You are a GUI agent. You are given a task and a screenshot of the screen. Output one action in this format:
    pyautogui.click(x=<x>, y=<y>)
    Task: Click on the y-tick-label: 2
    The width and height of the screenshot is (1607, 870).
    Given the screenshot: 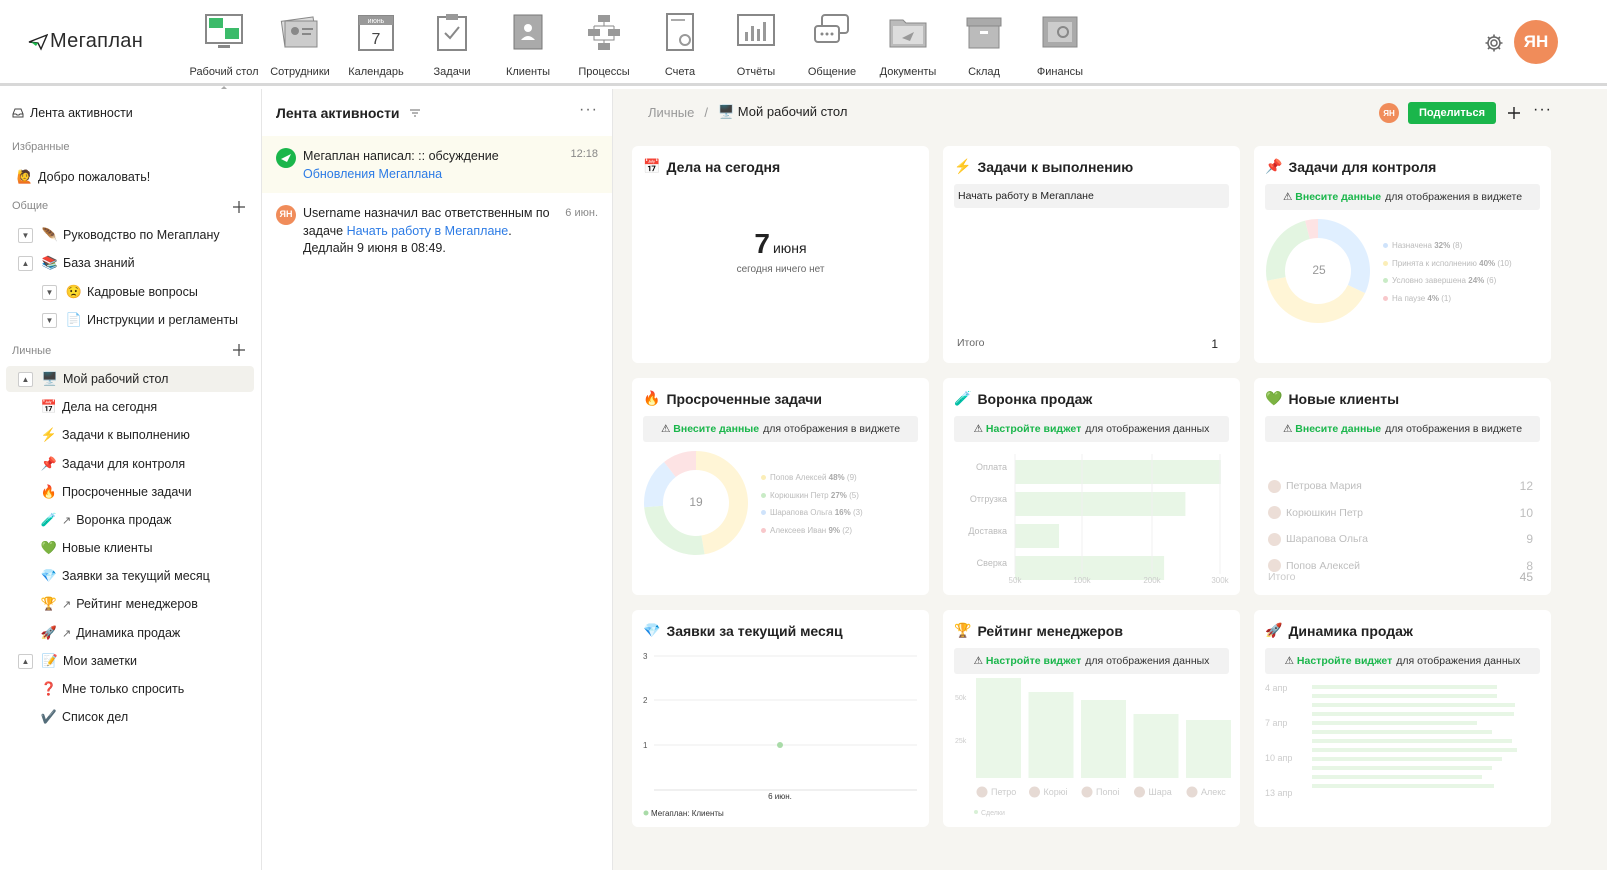 What is the action you would take?
    pyautogui.click(x=645, y=700)
    